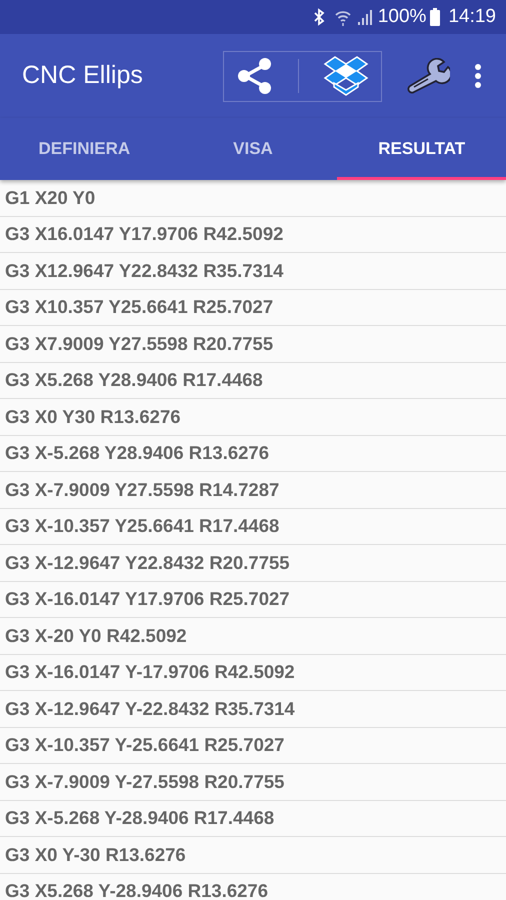  What do you see at coordinates (253, 855) in the screenshot?
I see `gcode-line: G3 X0 Y-30 R13.6276` at bounding box center [253, 855].